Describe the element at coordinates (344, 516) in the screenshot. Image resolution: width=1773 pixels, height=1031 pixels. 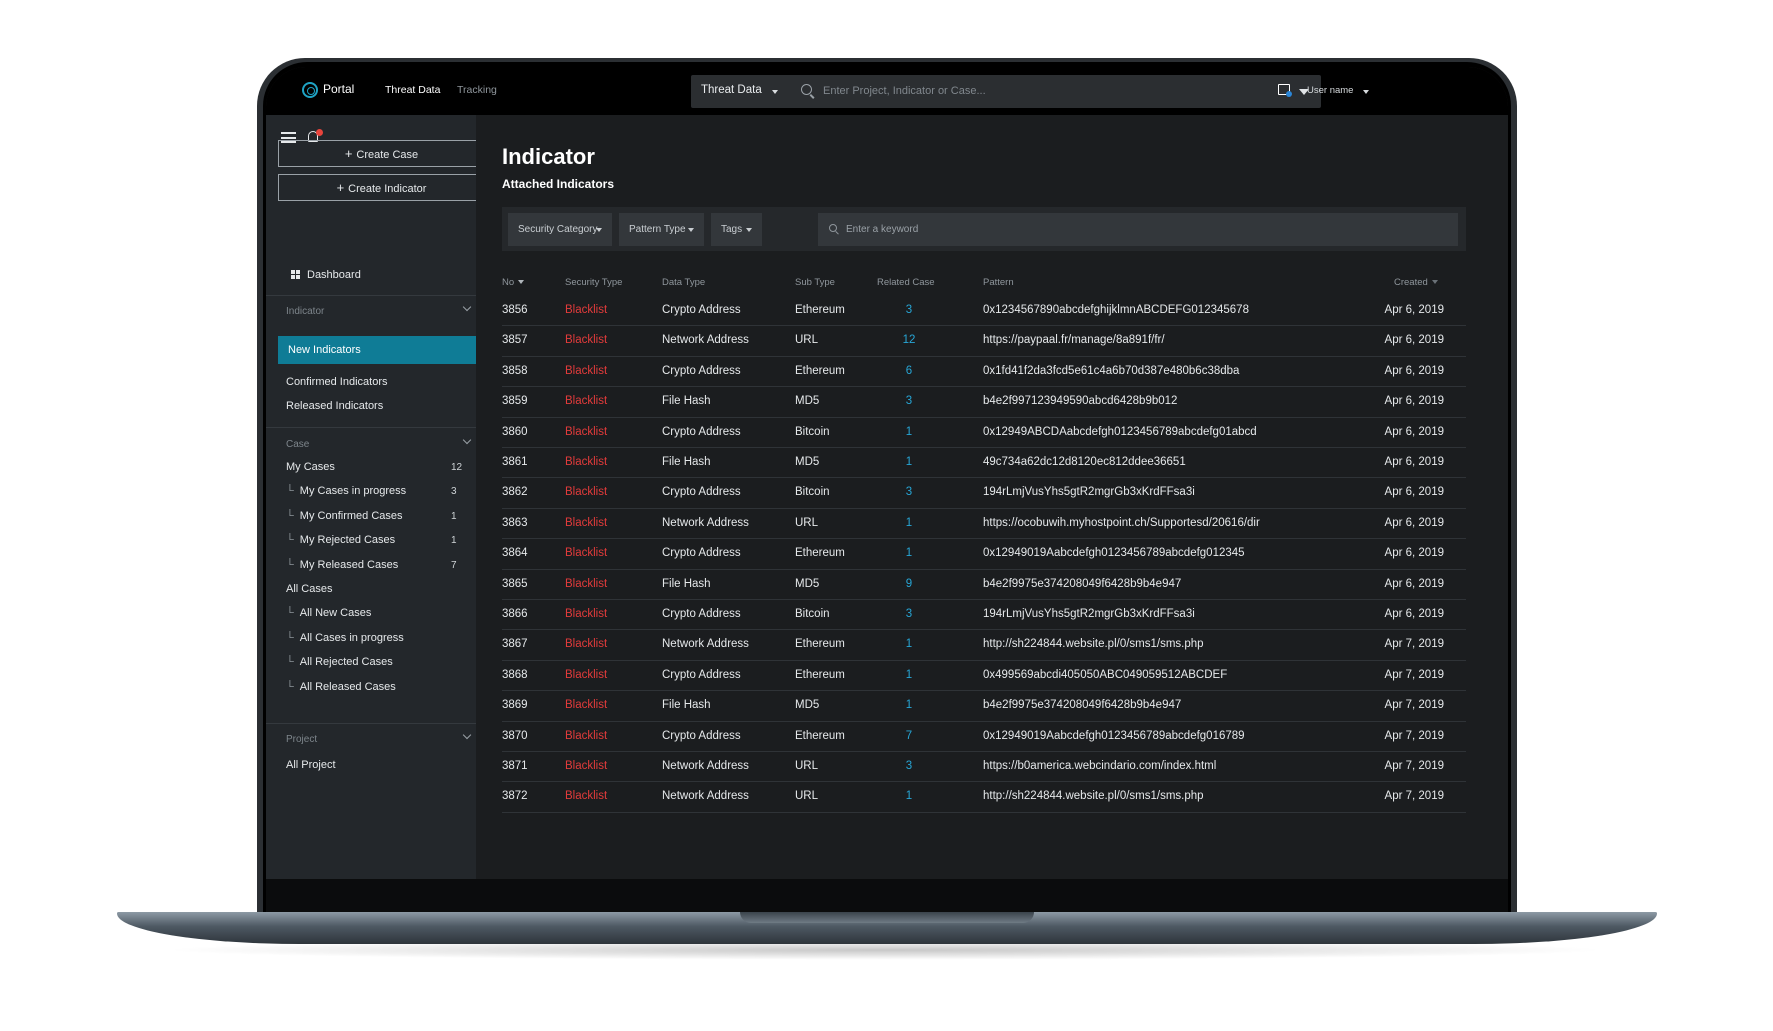
I see `sidebar-item-case: └ My Confirmed Cases` at that location.